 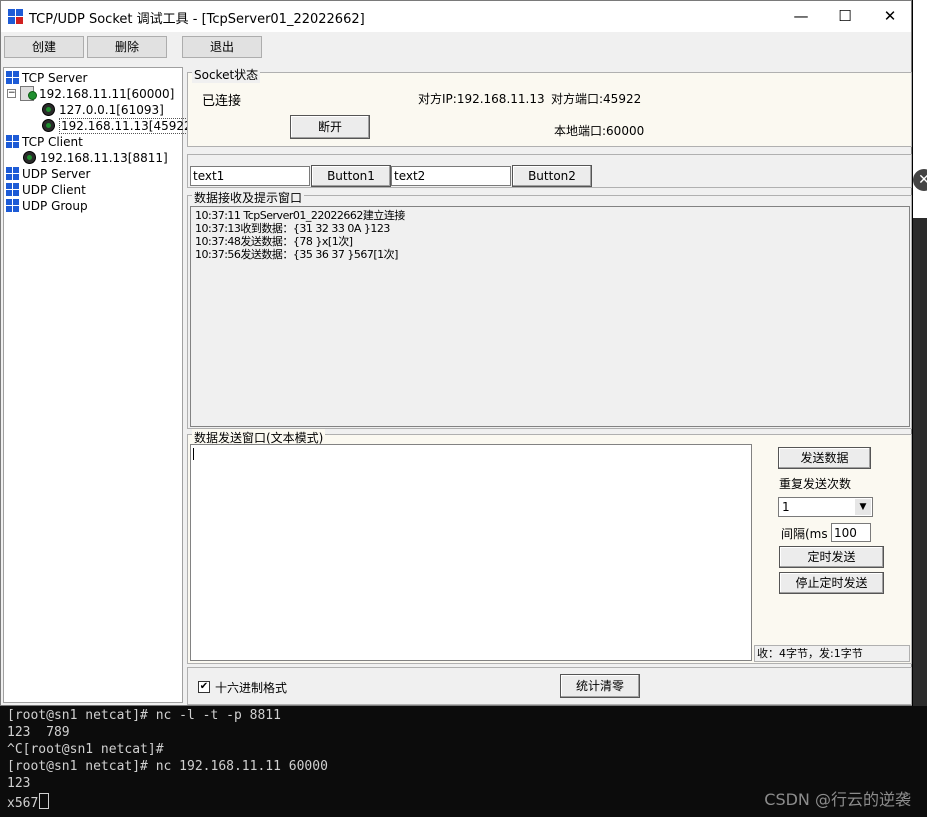 I want to click on tcp-client-icon, so click(x=12, y=141).